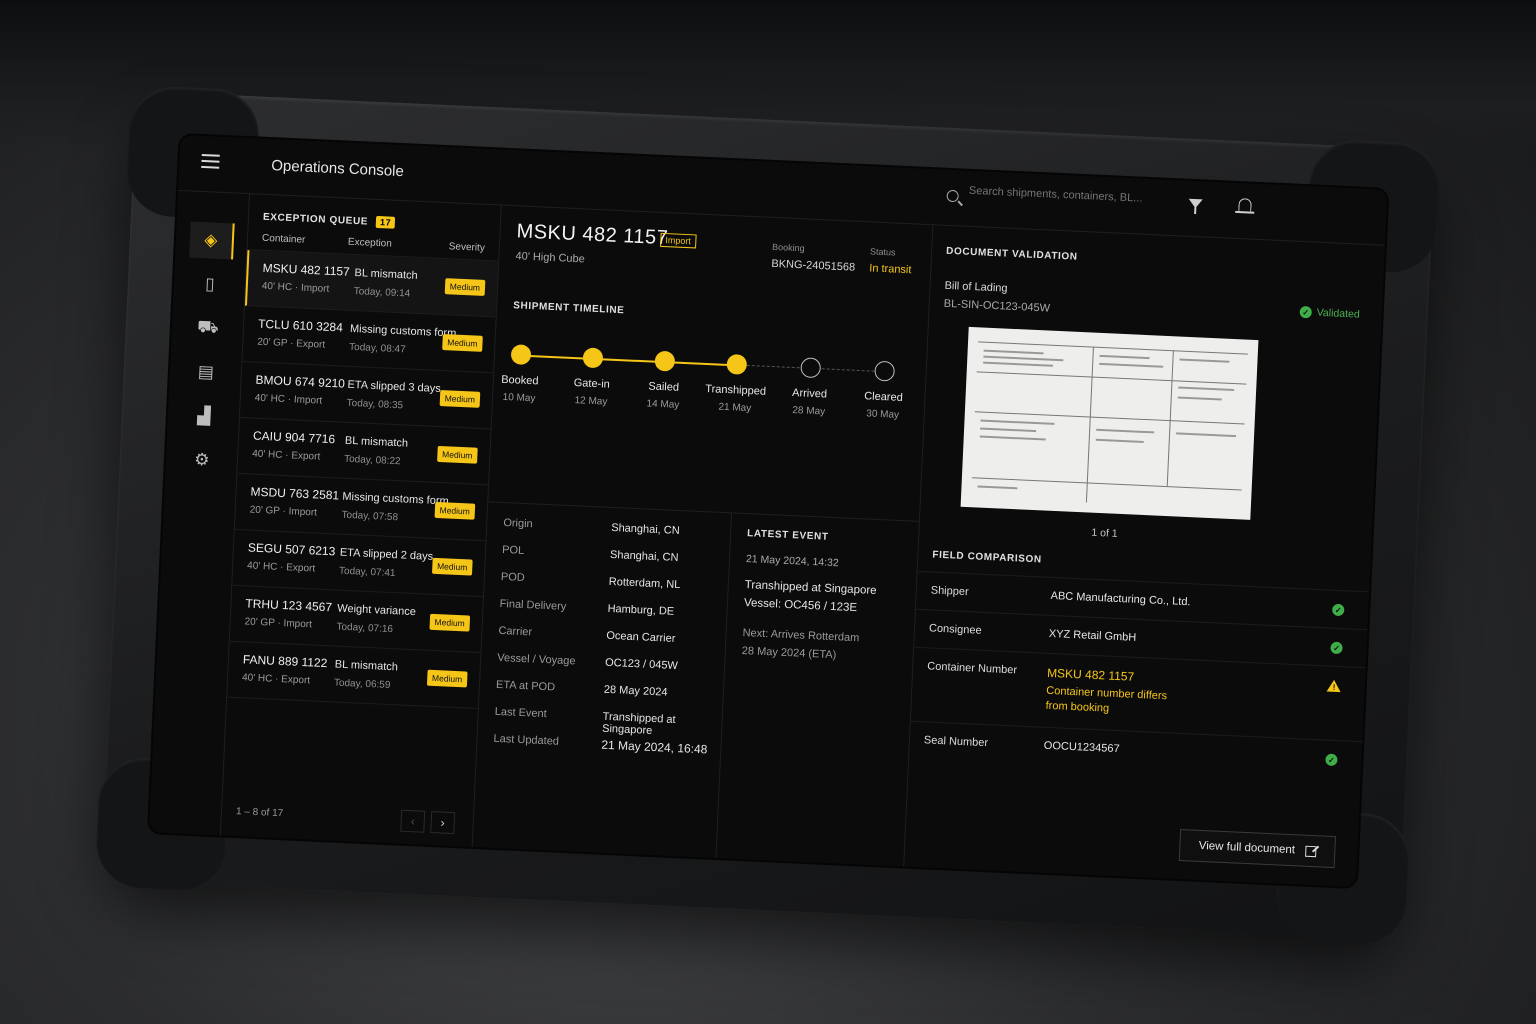 Image resolution: width=1536 pixels, height=1024 pixels. Describe the element at coordinates (952, 196) in the screenshot. I see `search-icon` at that location.